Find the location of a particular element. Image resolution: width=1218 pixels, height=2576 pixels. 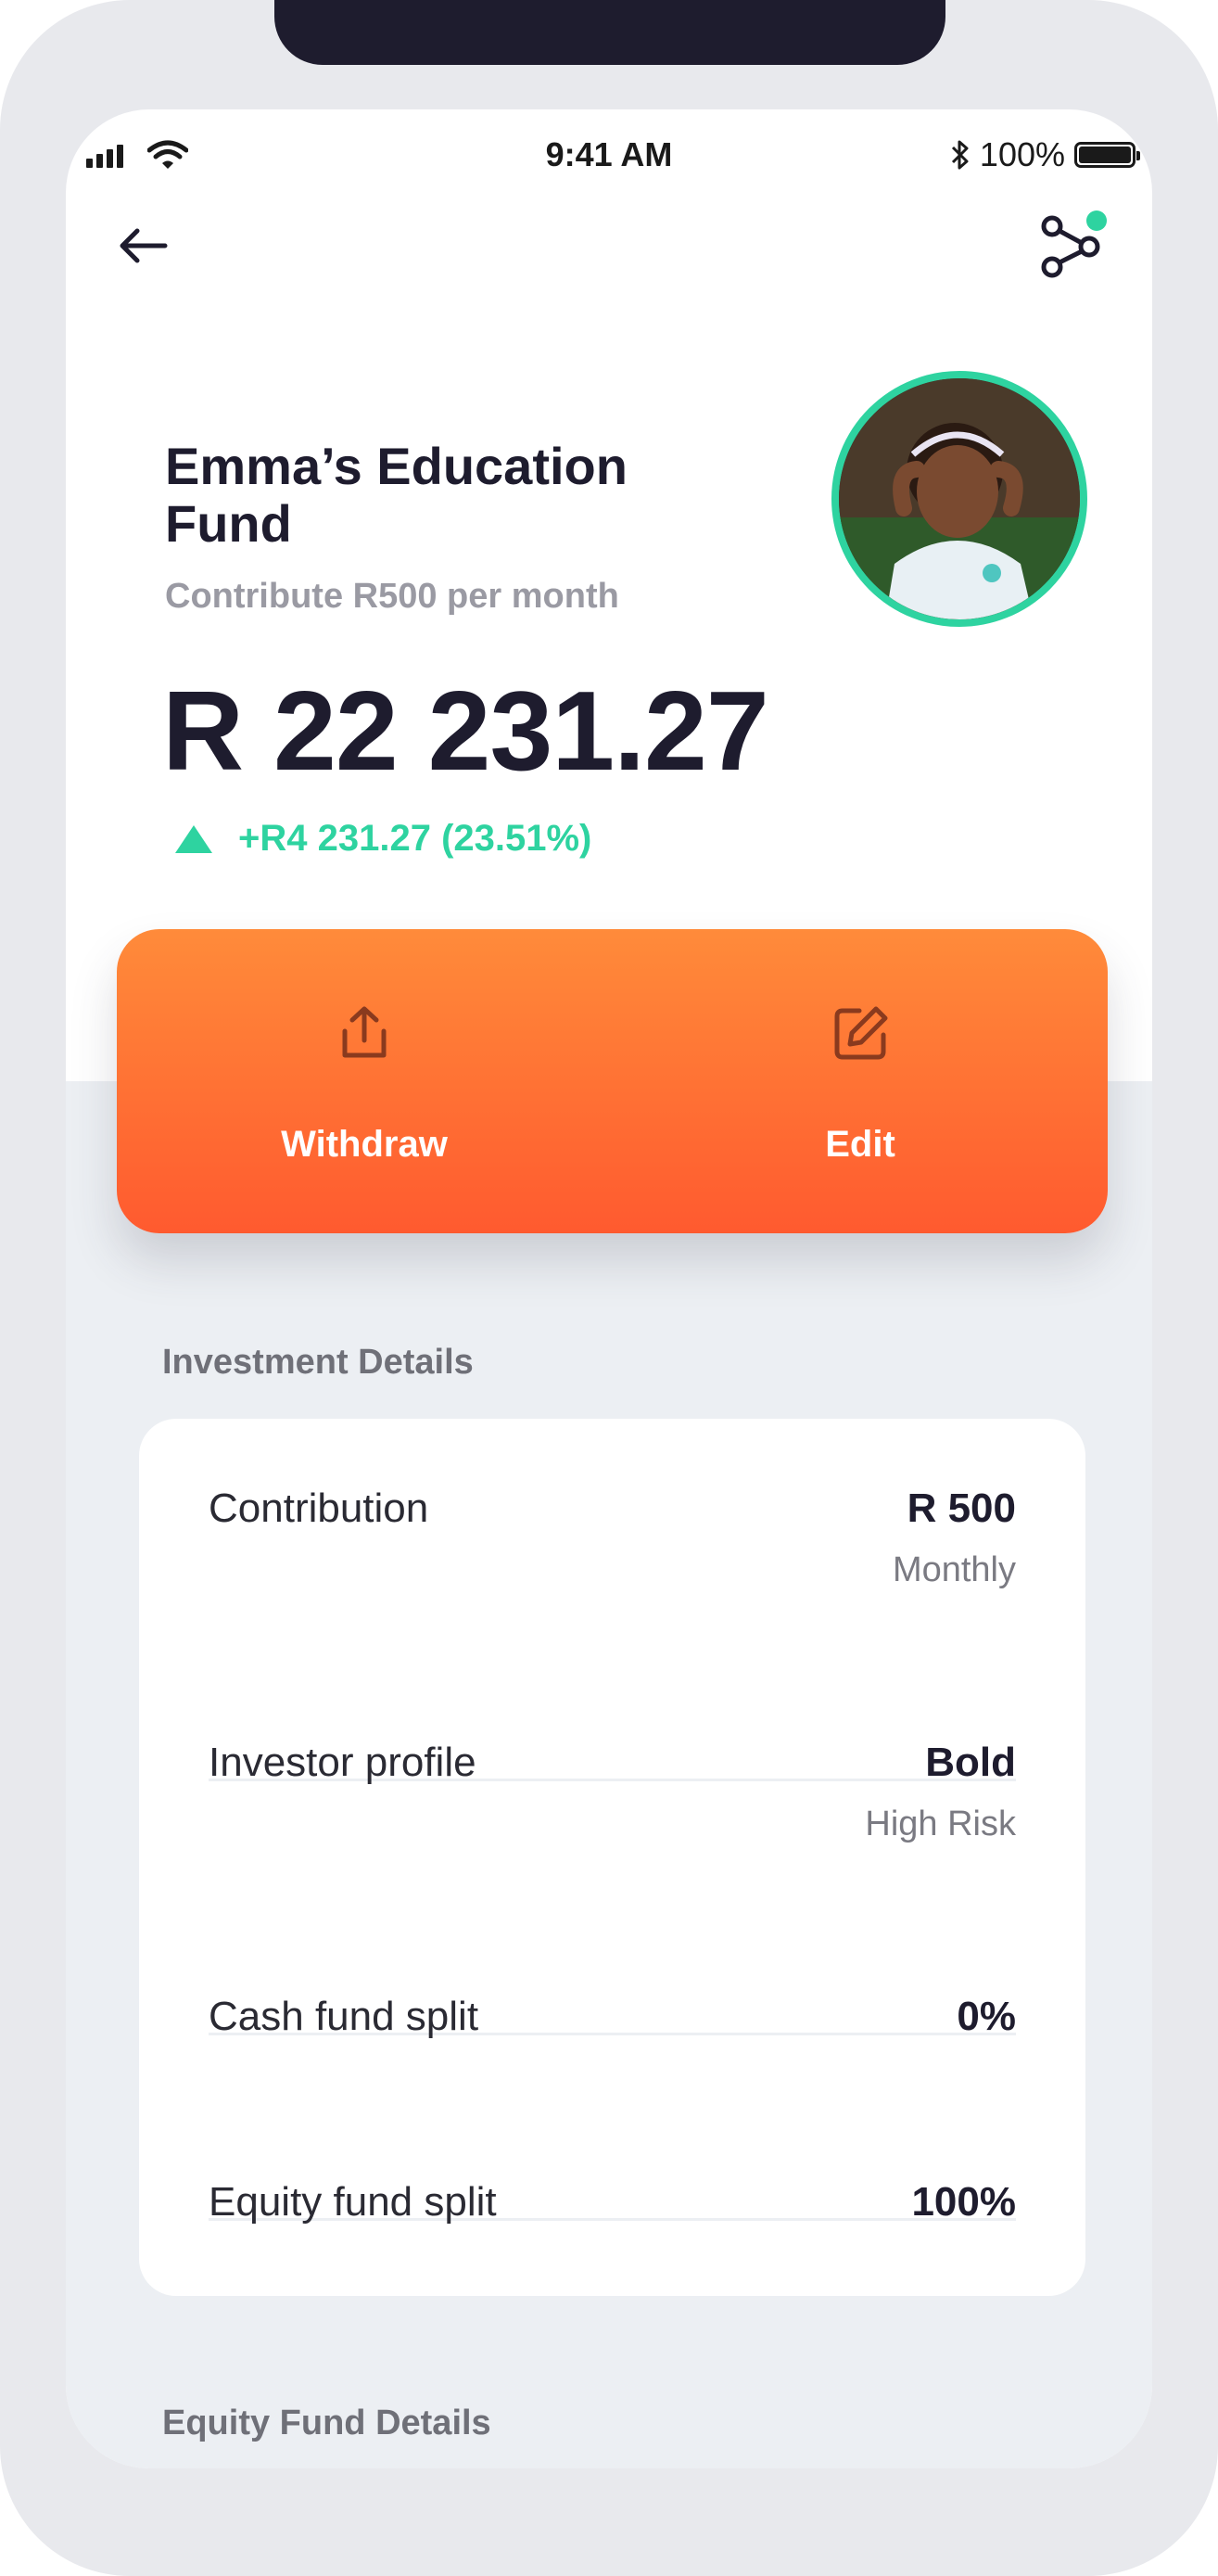

trend-up-icon is located at coordinates (193, 839).